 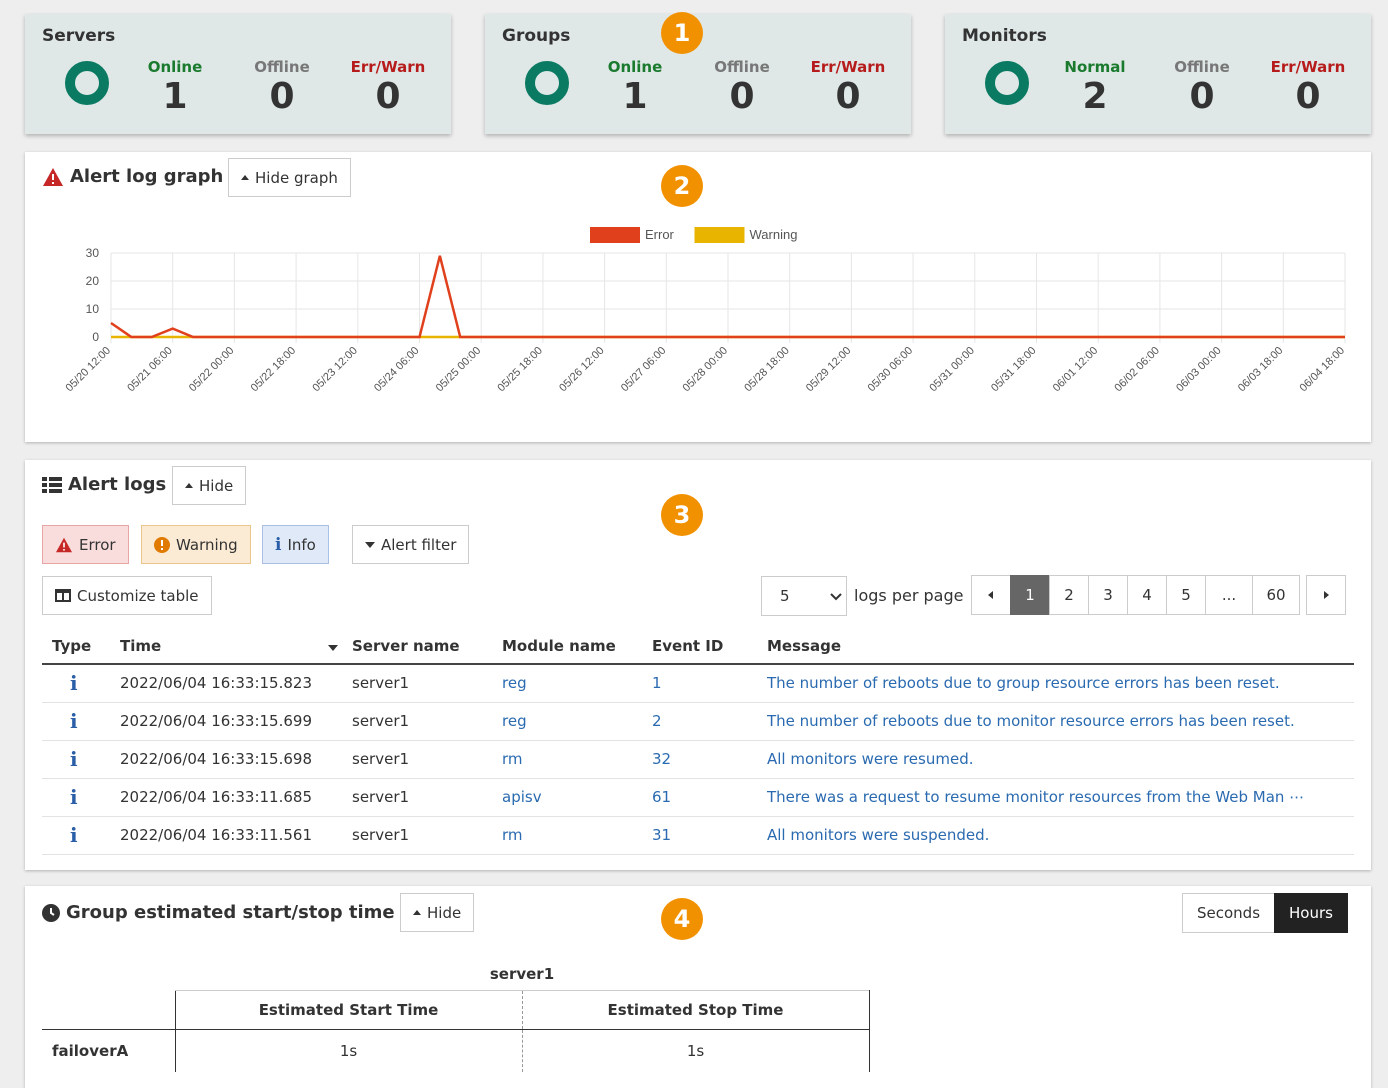 What do you see at coordinates (226, 721) in the screenshot?
I see `row-time: 2022/06/04 16:33:15.699` at bounding box center [226, 721].